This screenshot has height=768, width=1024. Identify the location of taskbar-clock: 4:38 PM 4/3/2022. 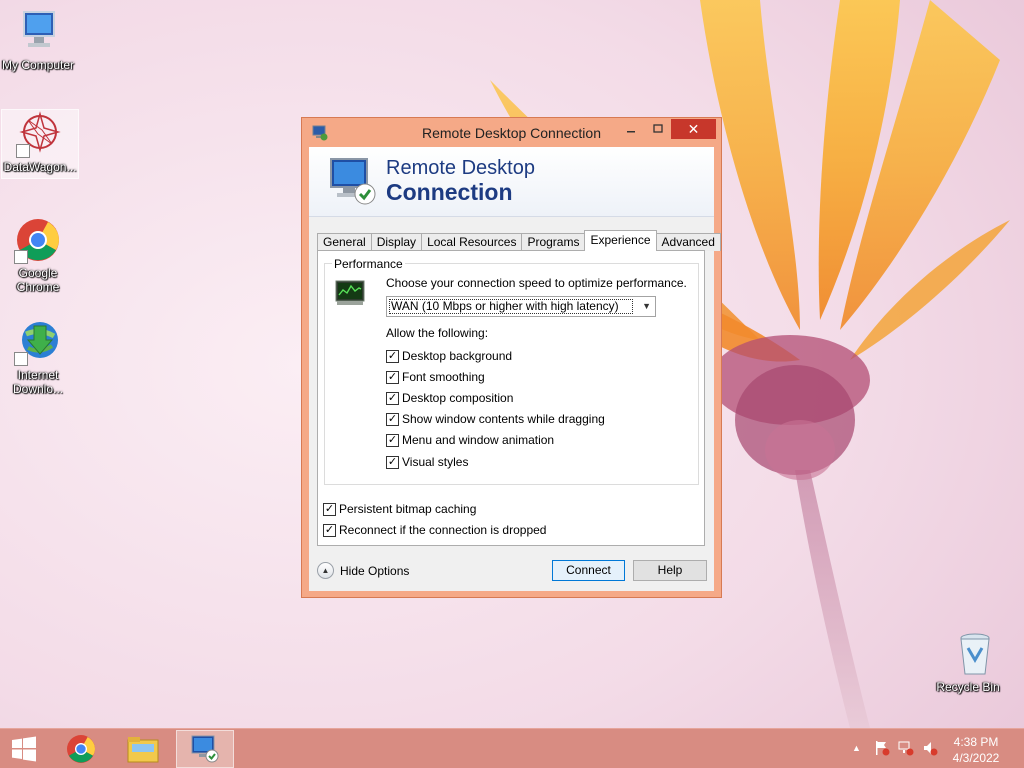
(976, 750).